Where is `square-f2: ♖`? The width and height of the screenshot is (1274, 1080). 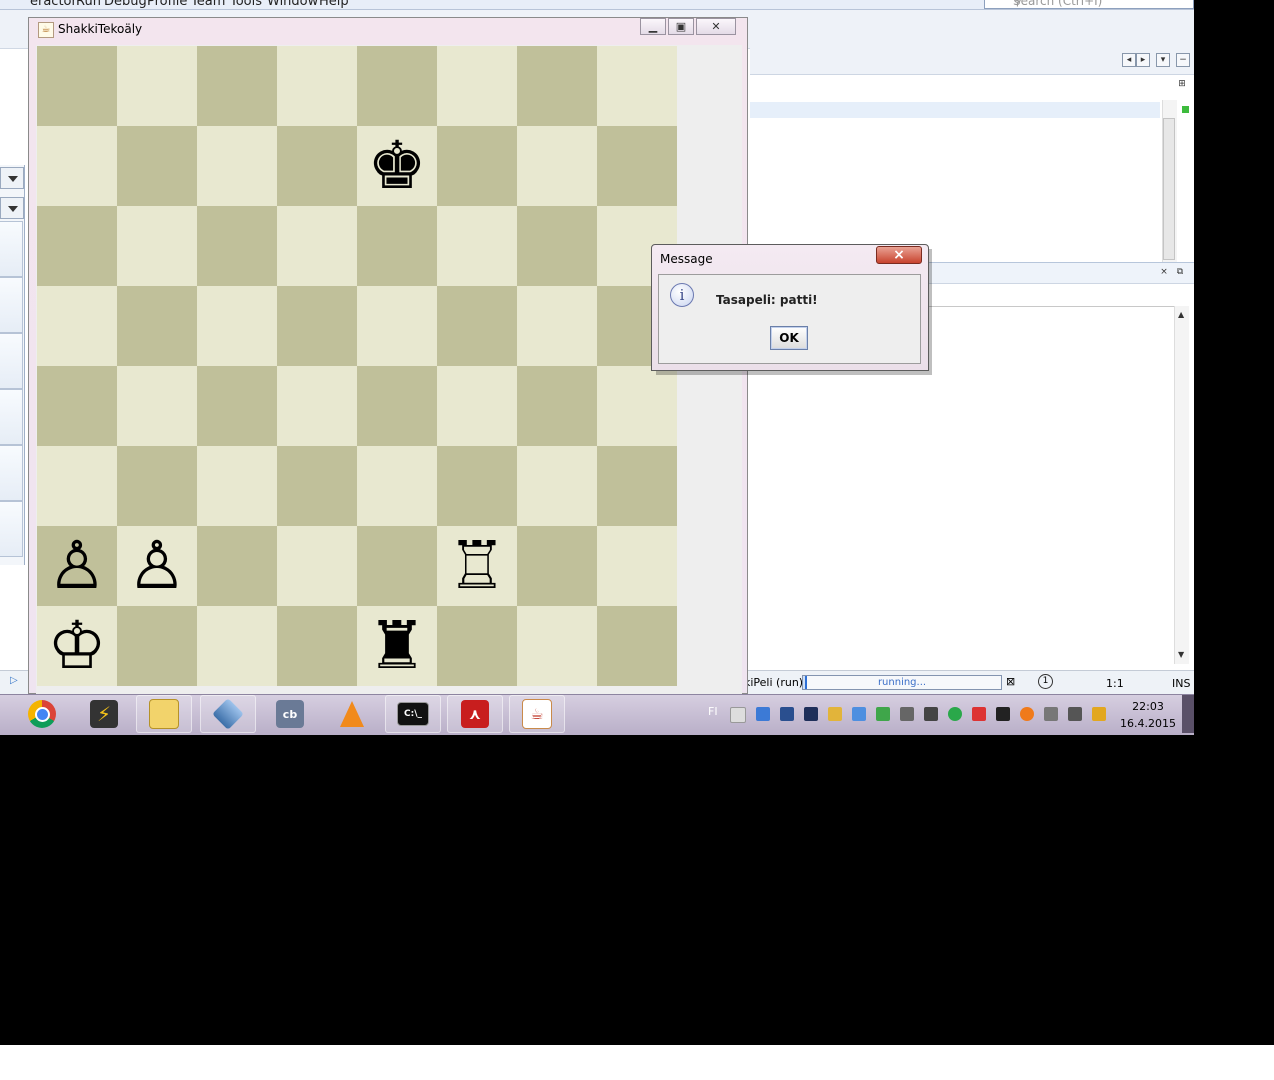 square-f2: ♖ is located at coordinates (477, 566).